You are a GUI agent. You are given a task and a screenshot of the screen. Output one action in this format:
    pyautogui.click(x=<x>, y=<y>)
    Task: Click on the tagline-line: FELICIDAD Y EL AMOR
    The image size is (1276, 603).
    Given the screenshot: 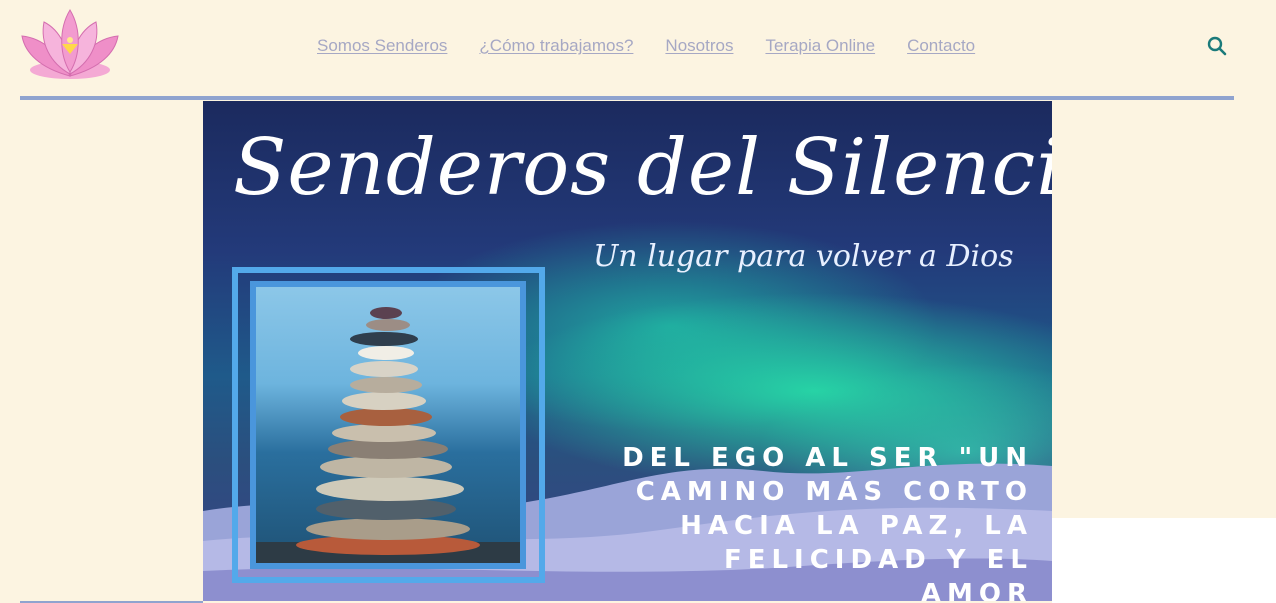 What is the action you would take?
    pyautogui.click(x=878, y=573)
    